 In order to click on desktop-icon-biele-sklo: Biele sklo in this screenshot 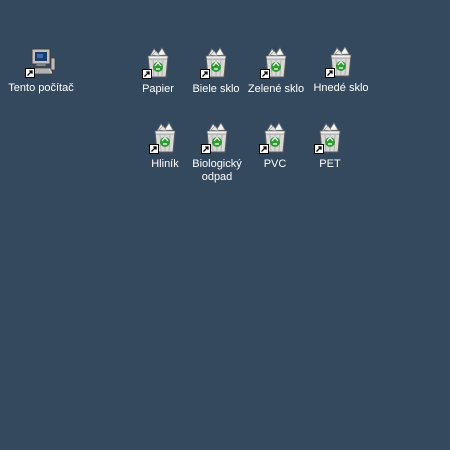, I will do `click(216, 71)`.